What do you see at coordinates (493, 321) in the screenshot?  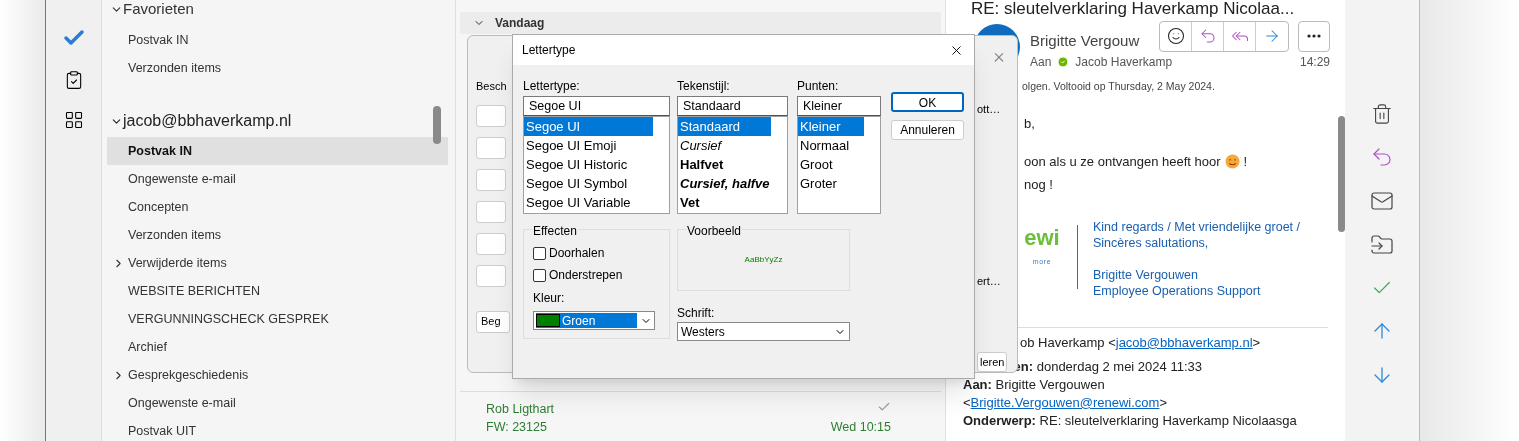 I see `dialog-button: Beg` at bounding box center [493, 321].